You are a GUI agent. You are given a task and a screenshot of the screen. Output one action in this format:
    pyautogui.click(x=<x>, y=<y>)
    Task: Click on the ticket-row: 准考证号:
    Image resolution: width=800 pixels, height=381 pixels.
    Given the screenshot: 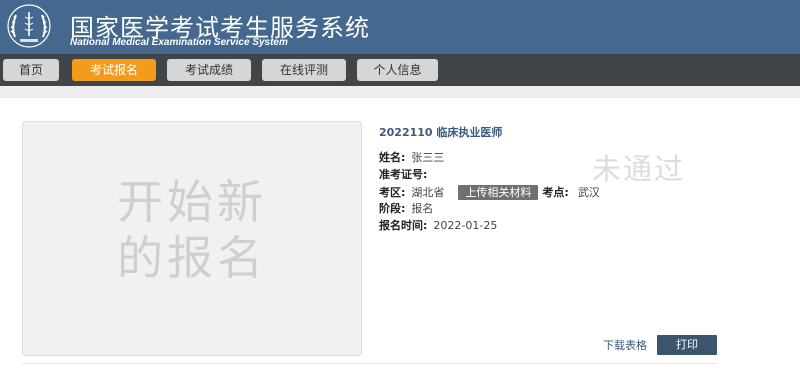 What is the action you would take?
    pyautogui.click(x=406, y=175)
    